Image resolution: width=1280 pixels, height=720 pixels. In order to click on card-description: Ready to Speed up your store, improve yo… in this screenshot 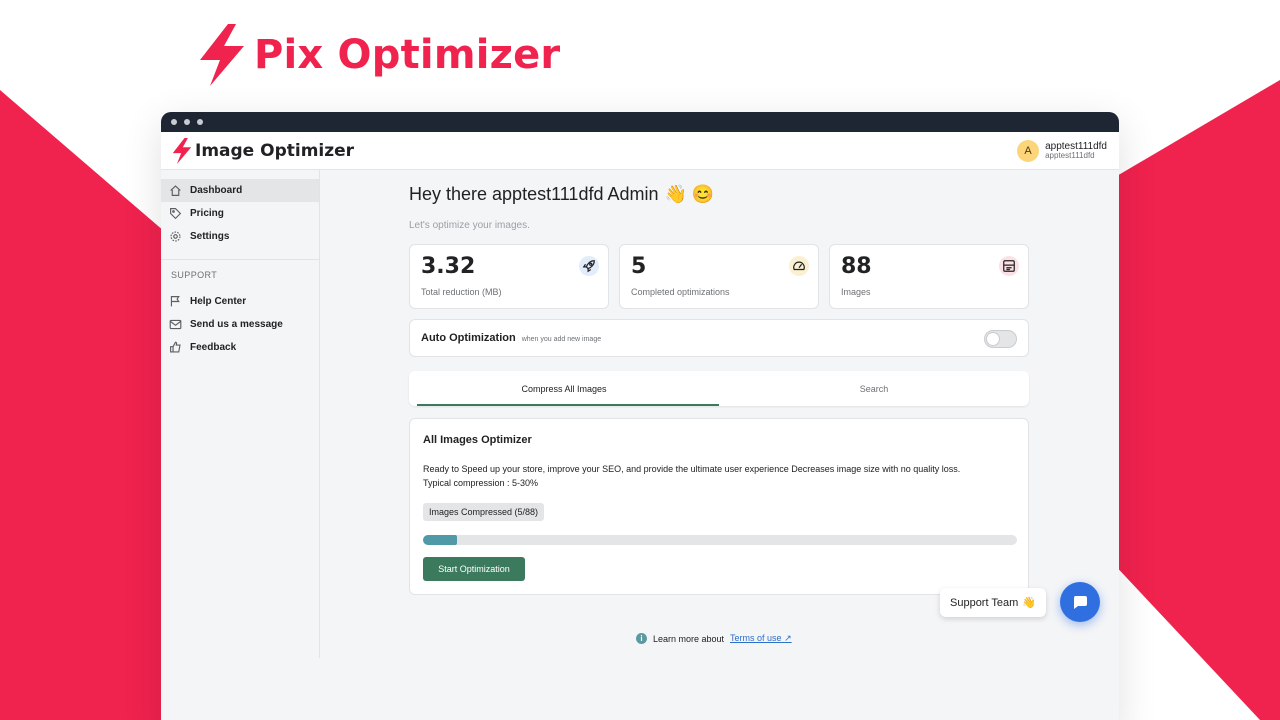, I will do `click(718, 476)`.